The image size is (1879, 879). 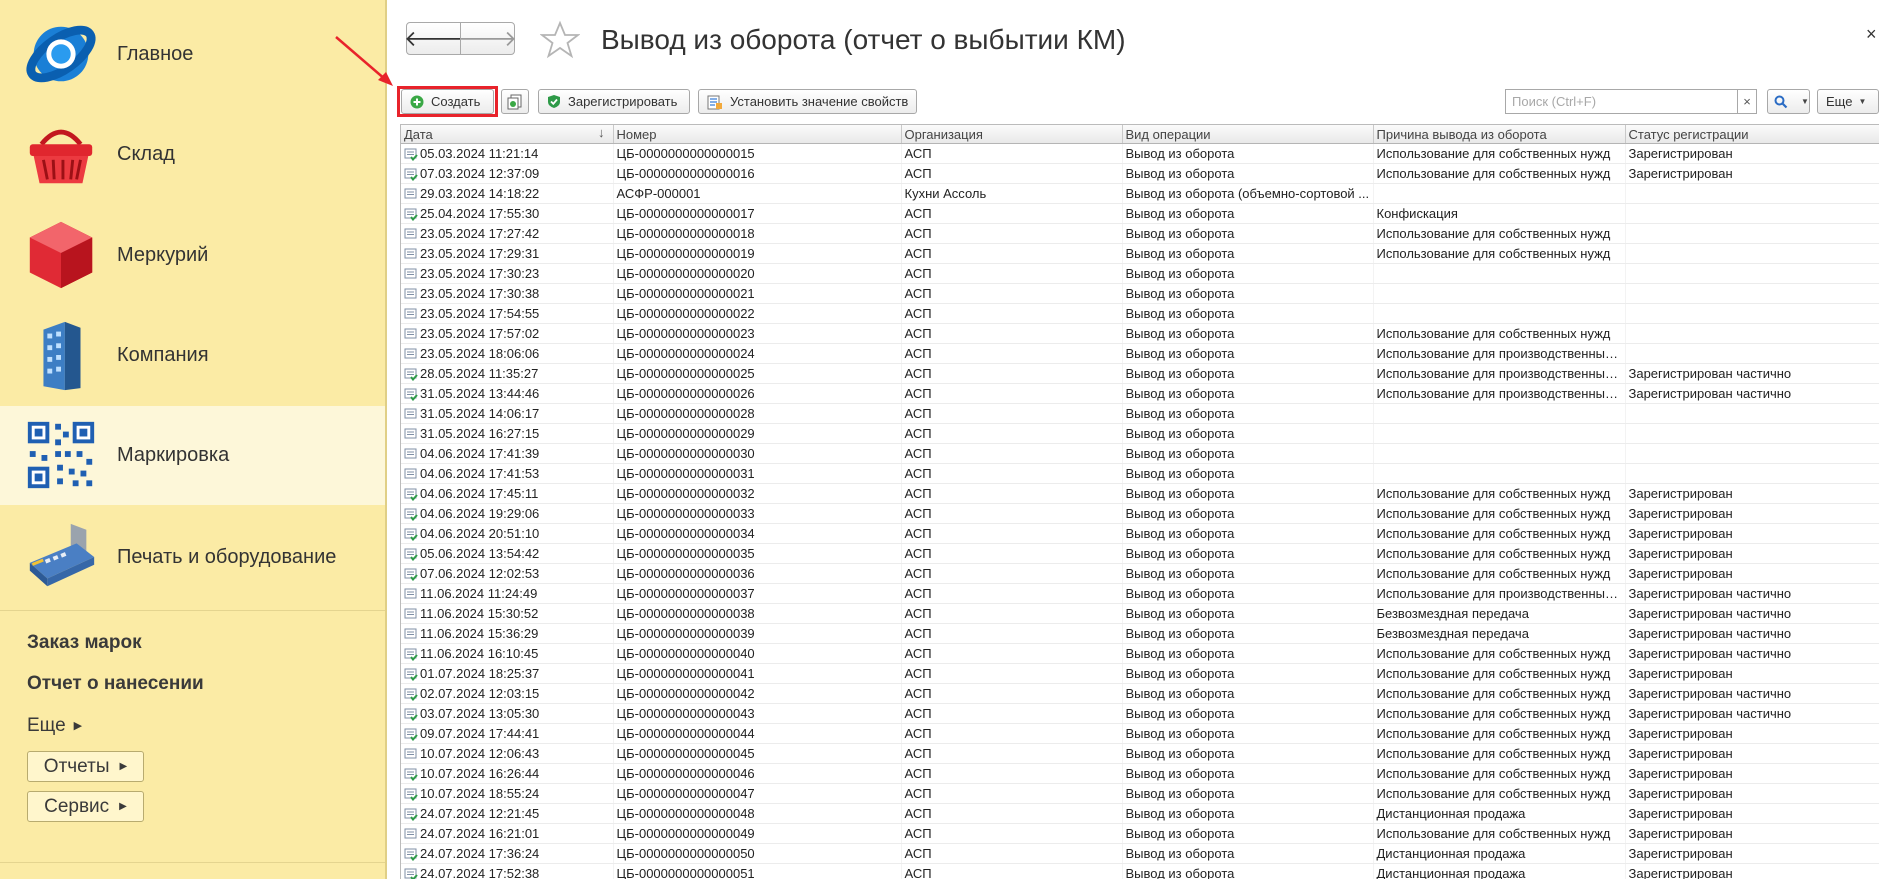 I want to click on section-sklad: Склад, so click(x=192, y=154).